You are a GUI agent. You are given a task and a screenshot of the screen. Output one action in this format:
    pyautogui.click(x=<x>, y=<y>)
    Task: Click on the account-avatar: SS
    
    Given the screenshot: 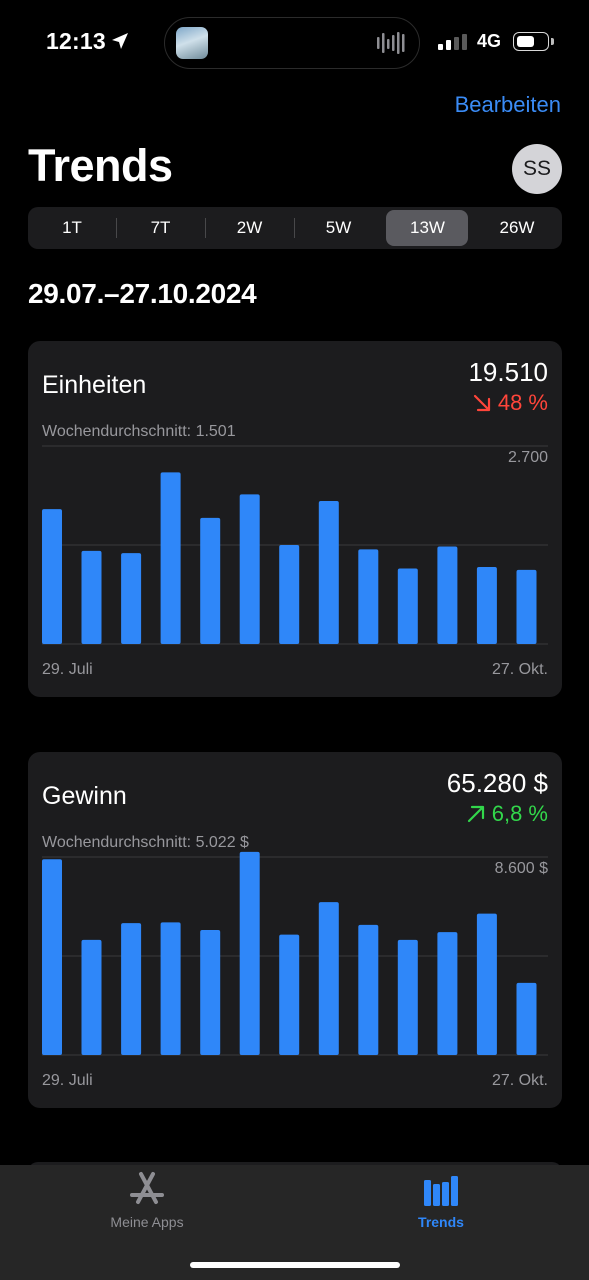 What is the action you would take?
    pyautogui.click(x=537, y=169)
    